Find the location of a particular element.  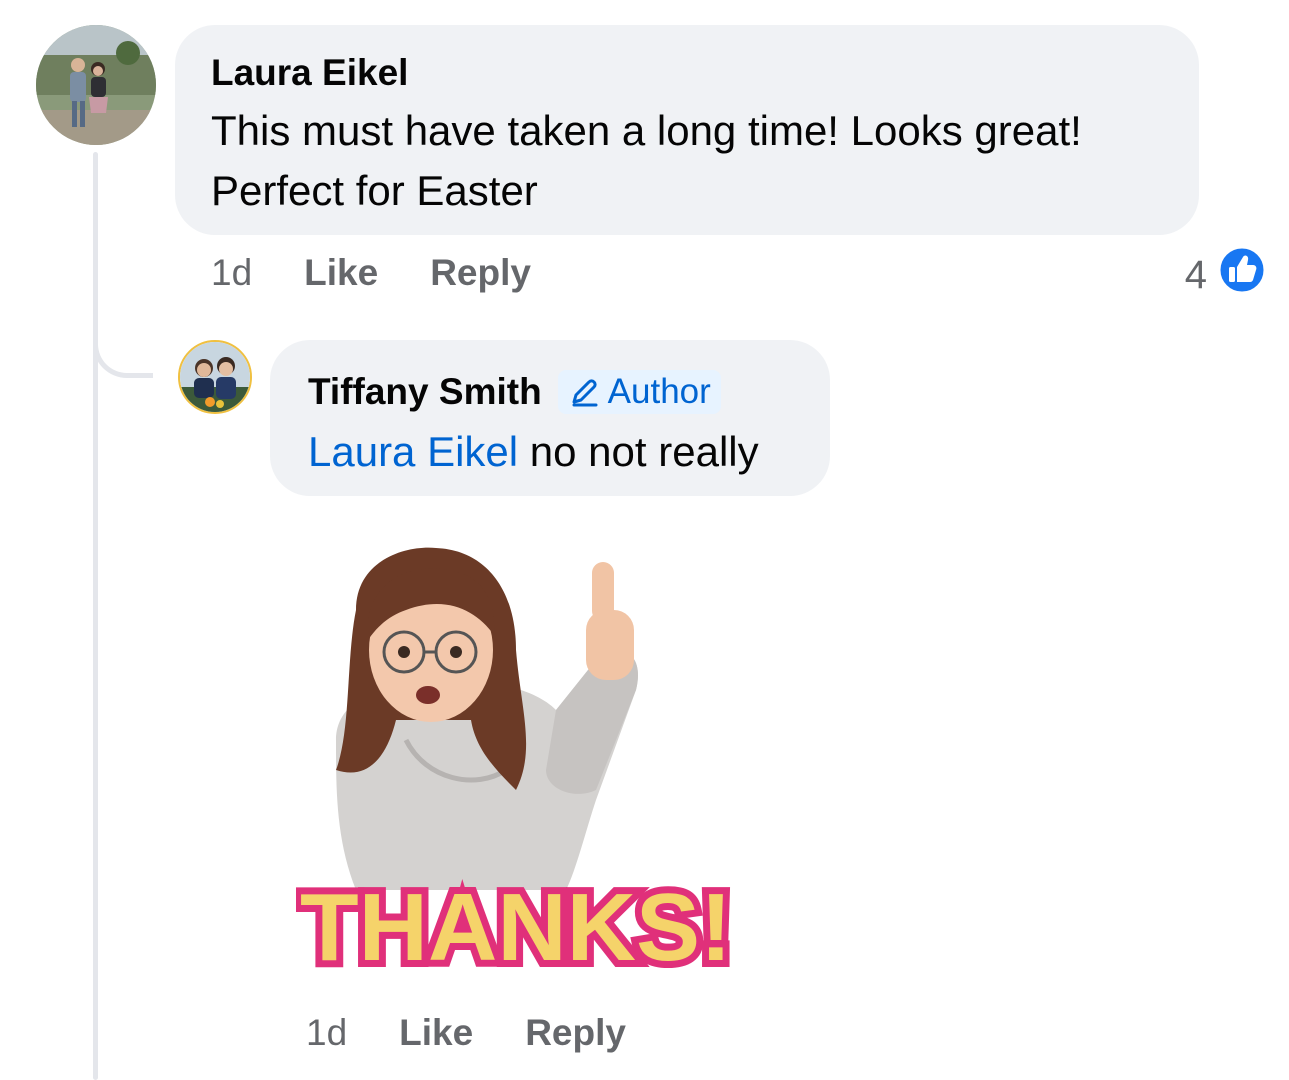

comment-timestamp: 1d is located at coordinates (231, 273).